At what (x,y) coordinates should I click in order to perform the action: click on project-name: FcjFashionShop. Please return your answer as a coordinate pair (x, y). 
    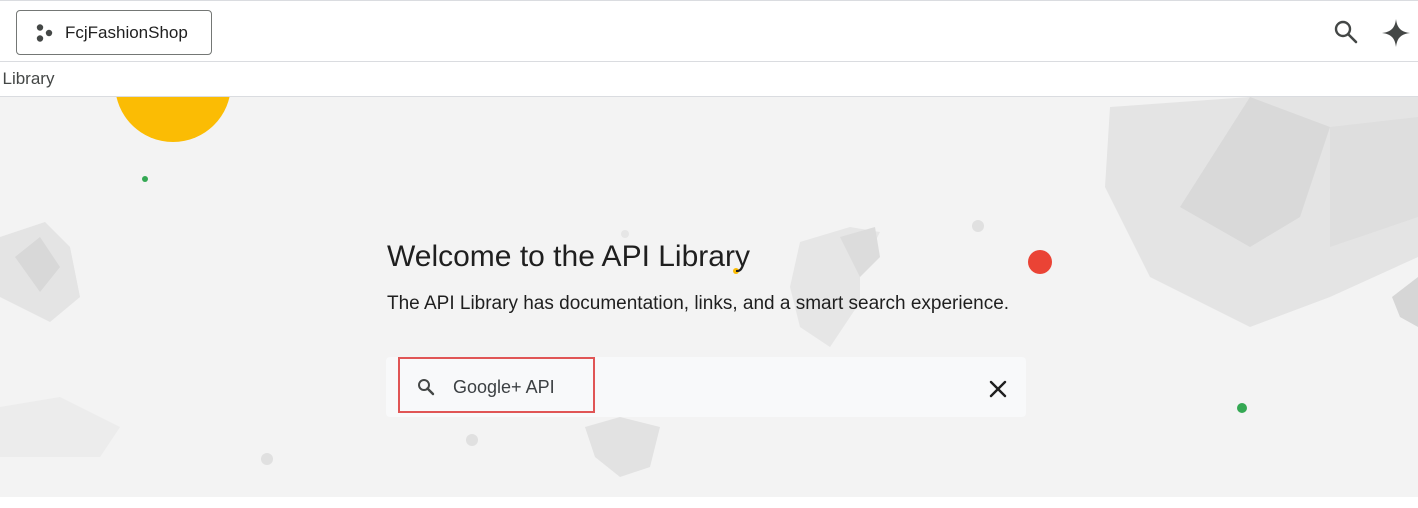
    Looking at the image, I should click on (126, 32).